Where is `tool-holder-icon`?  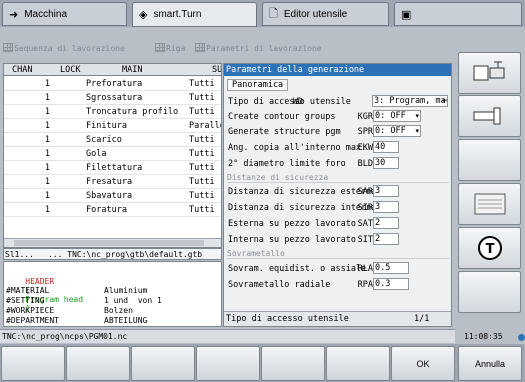 tool-holder-icon is located at coordinates (486, 116).